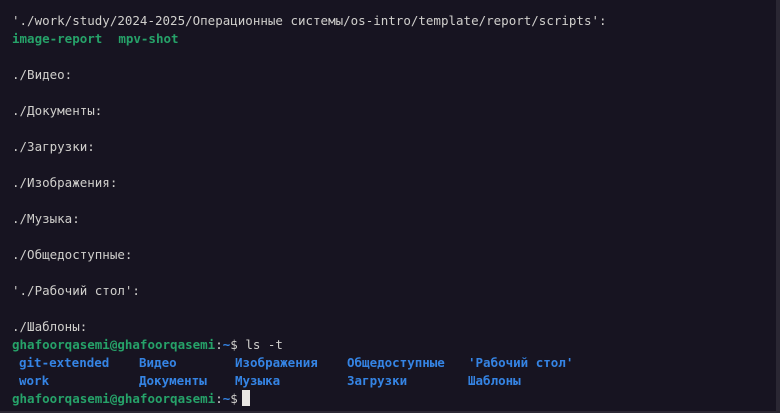  I want to click on text-cursor, so click(245, 398).